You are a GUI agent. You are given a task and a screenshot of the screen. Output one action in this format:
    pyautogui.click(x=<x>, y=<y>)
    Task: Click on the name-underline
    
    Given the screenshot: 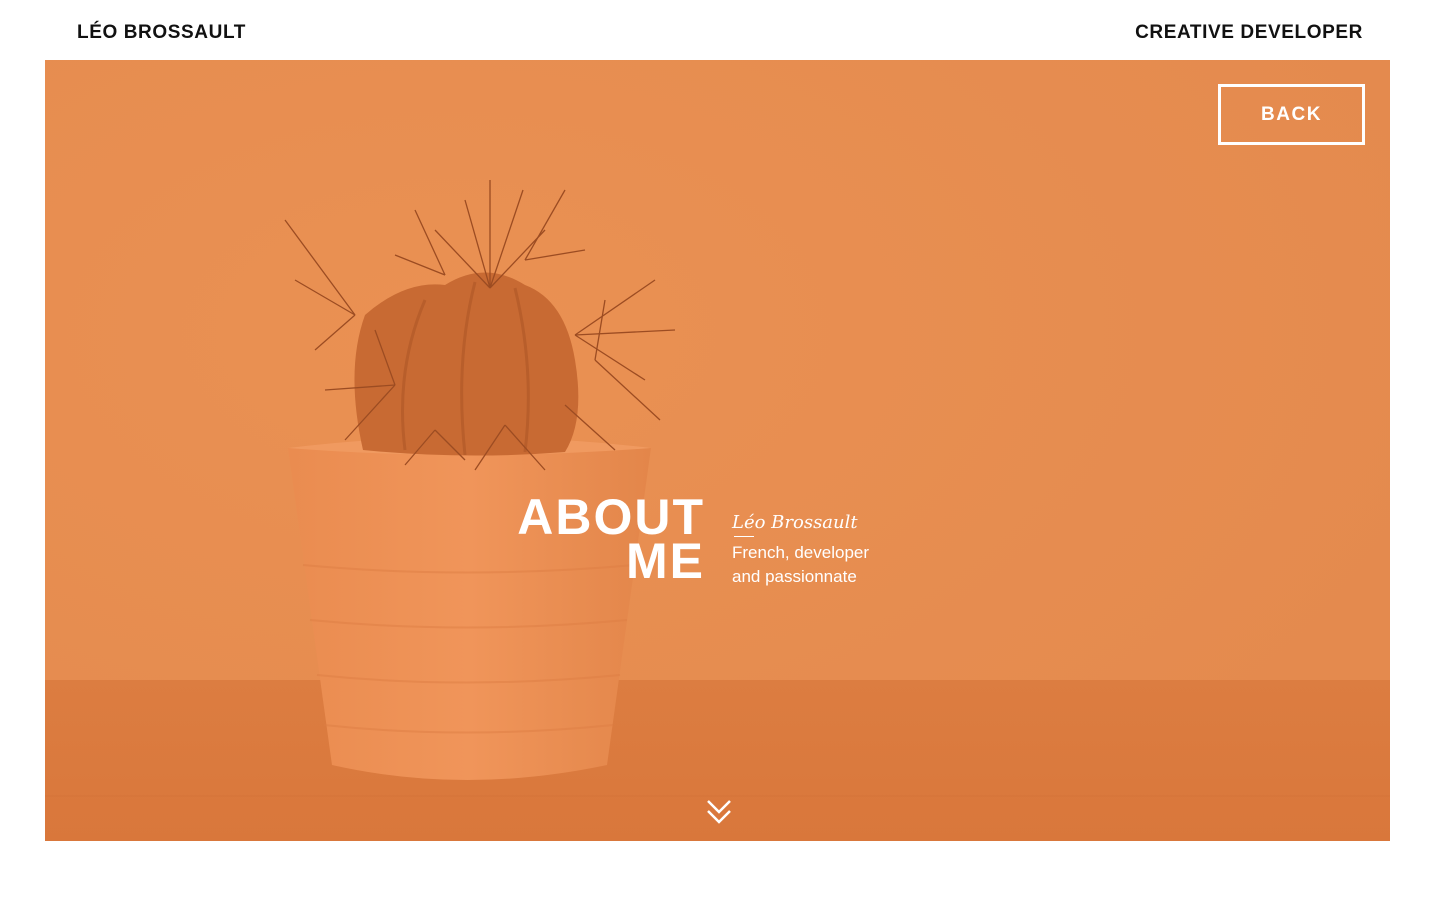 What is the action you would take?
    pyautogui.click(x=744, y=536)
    